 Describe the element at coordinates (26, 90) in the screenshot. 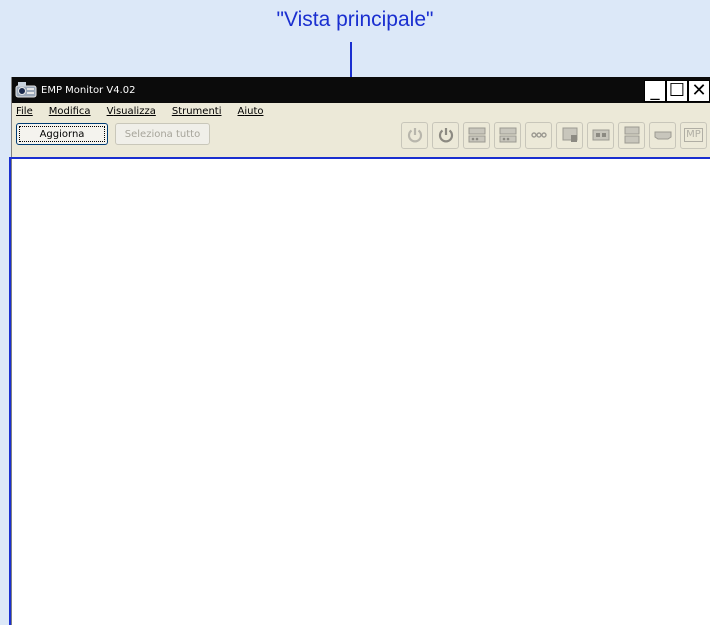

I see `projector-app-icon` at that location.